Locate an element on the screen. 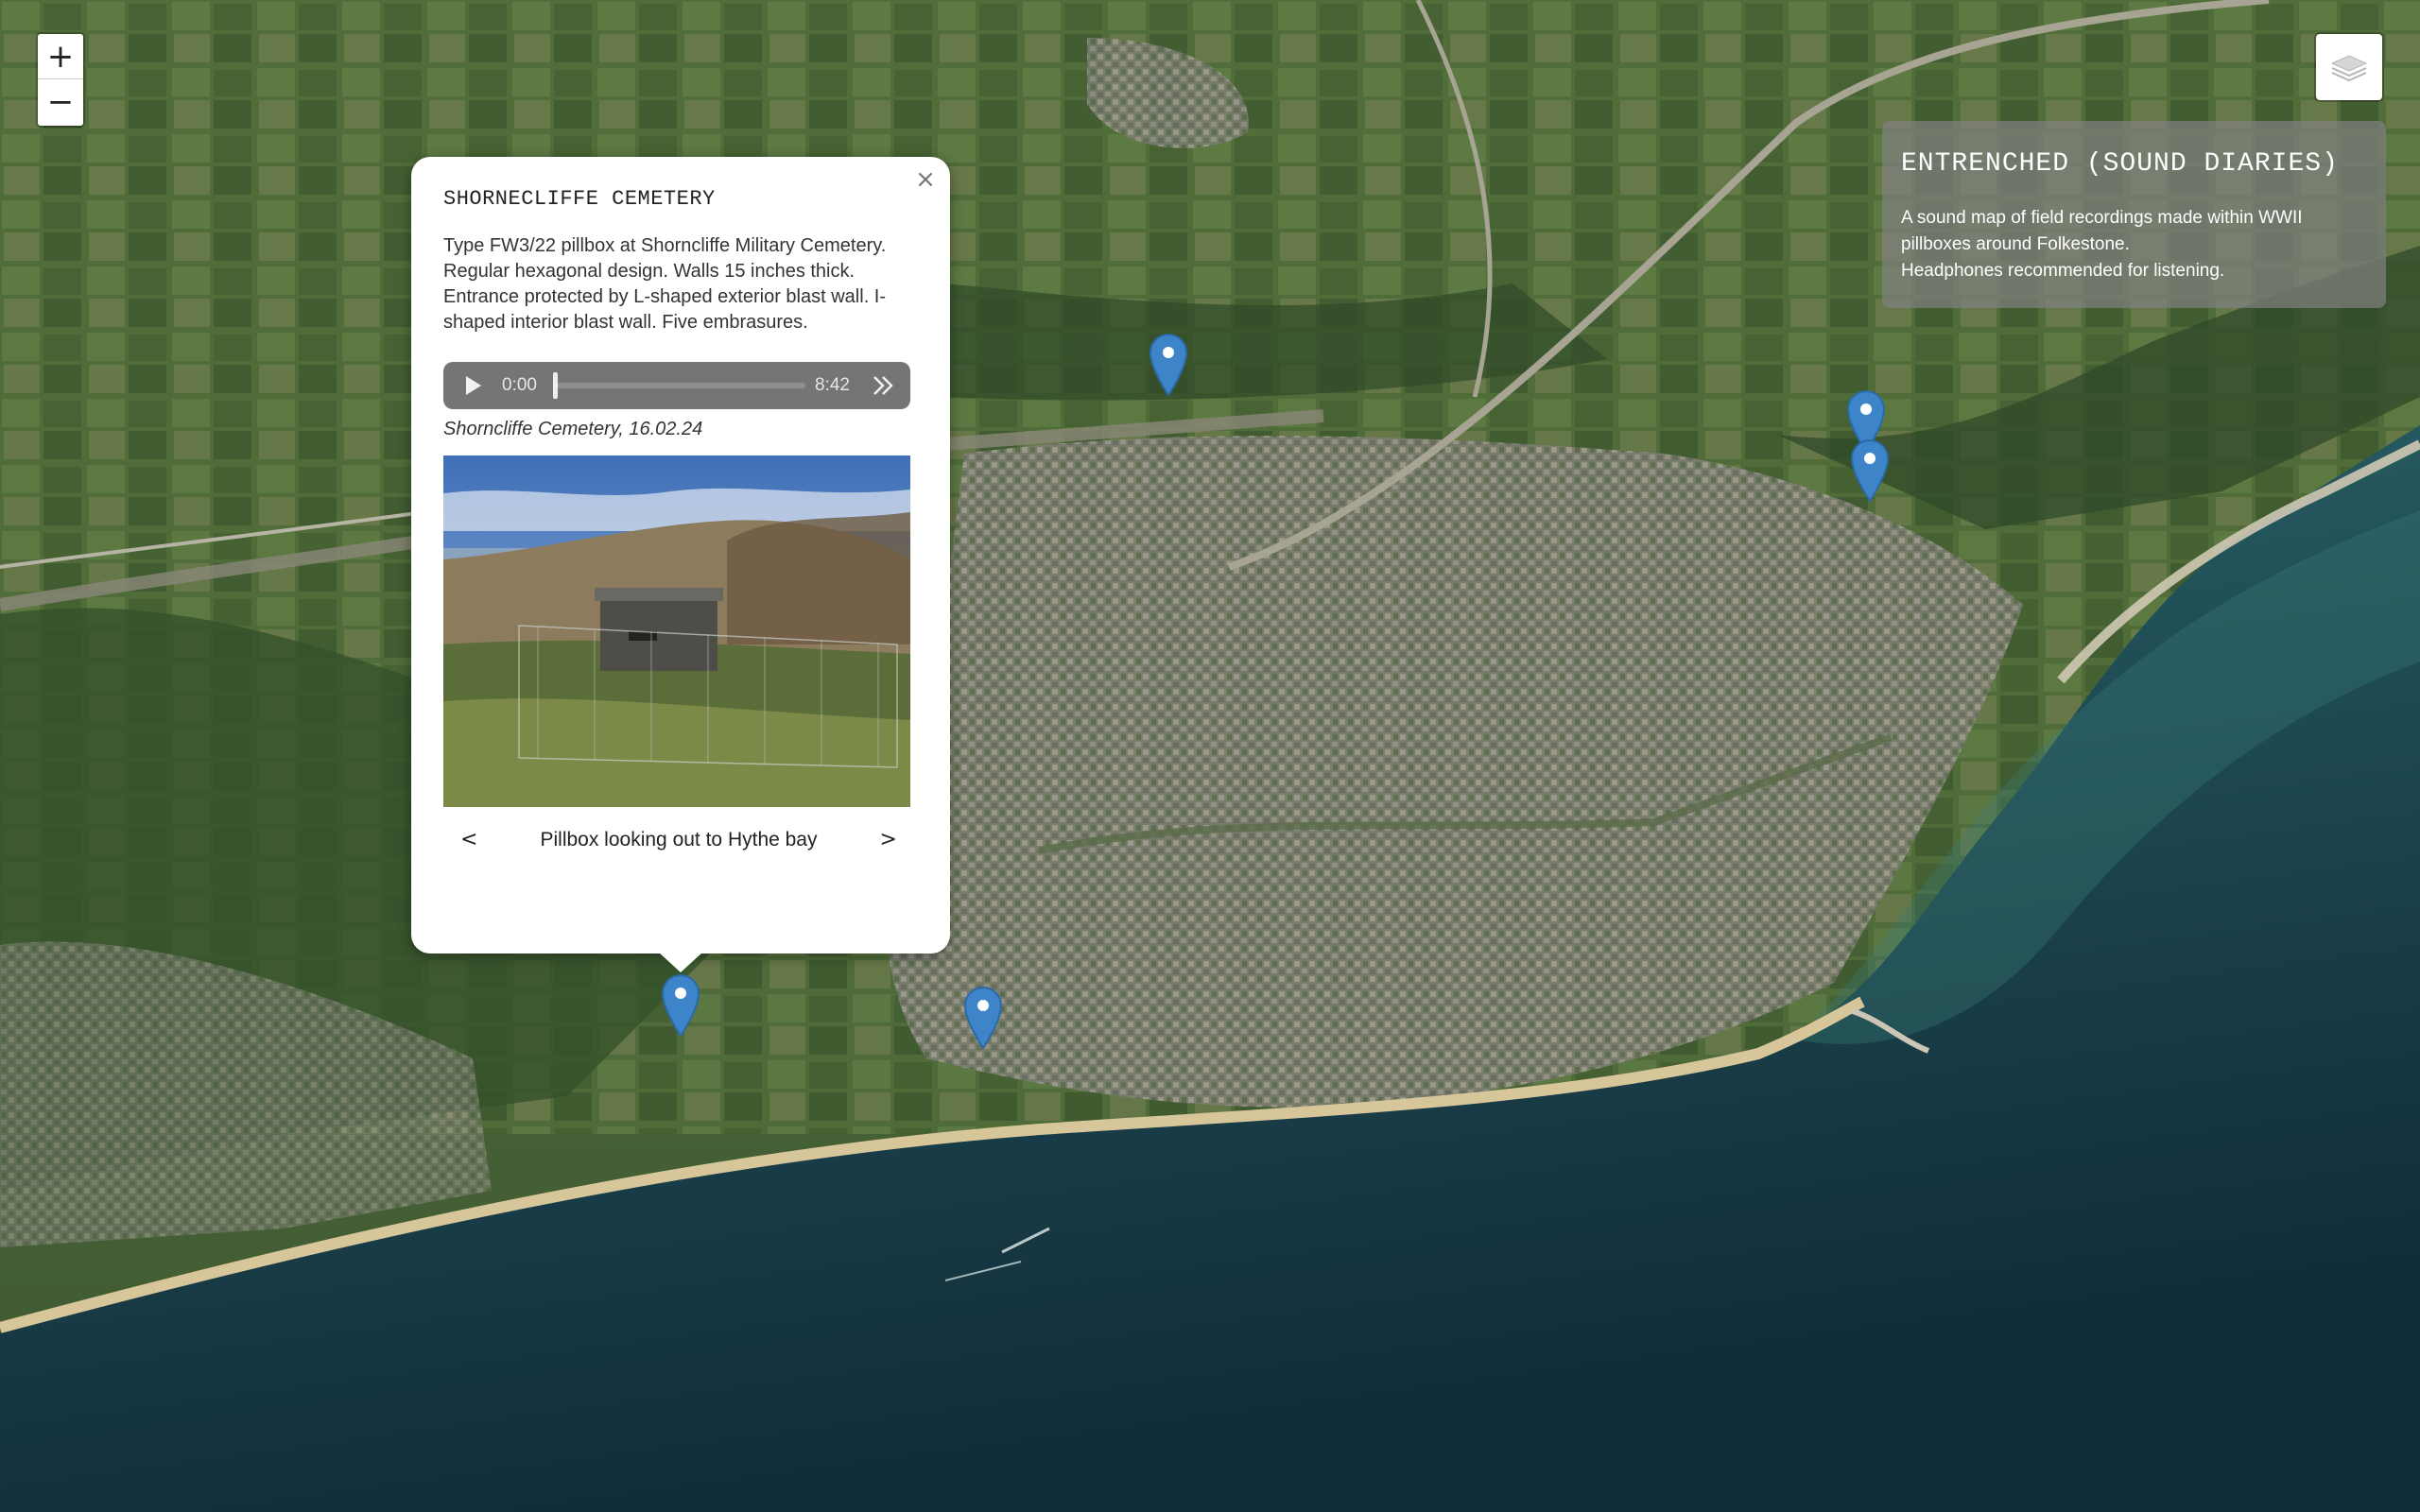 Image resolution: width=2420 pixels, height=1512 pixels. duration: 8:42 is located at coordinates (832, 385).